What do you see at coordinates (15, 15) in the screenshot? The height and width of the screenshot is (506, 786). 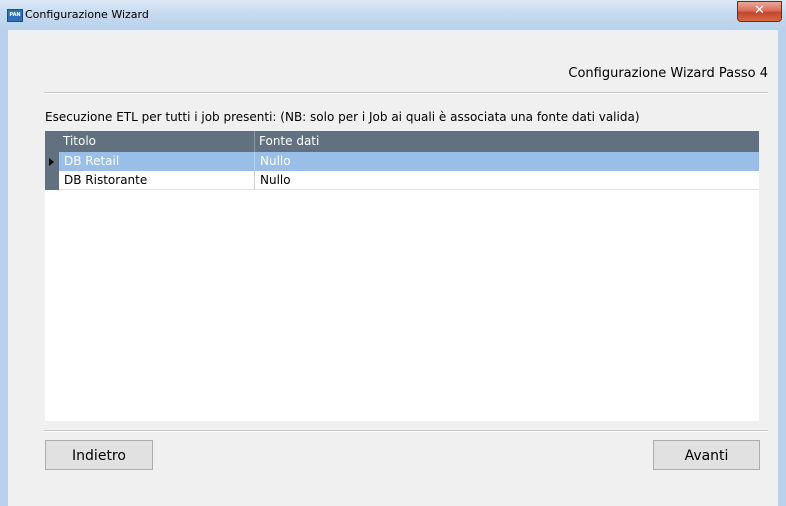 I see `app-icon: PAN` at bounding box center [15, 15].